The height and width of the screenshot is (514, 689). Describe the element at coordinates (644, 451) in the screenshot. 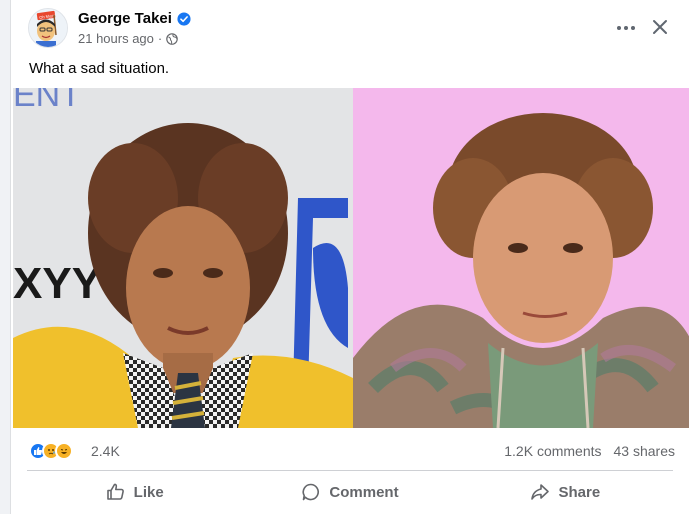

I see `shares-count: 43 shares` at that location.